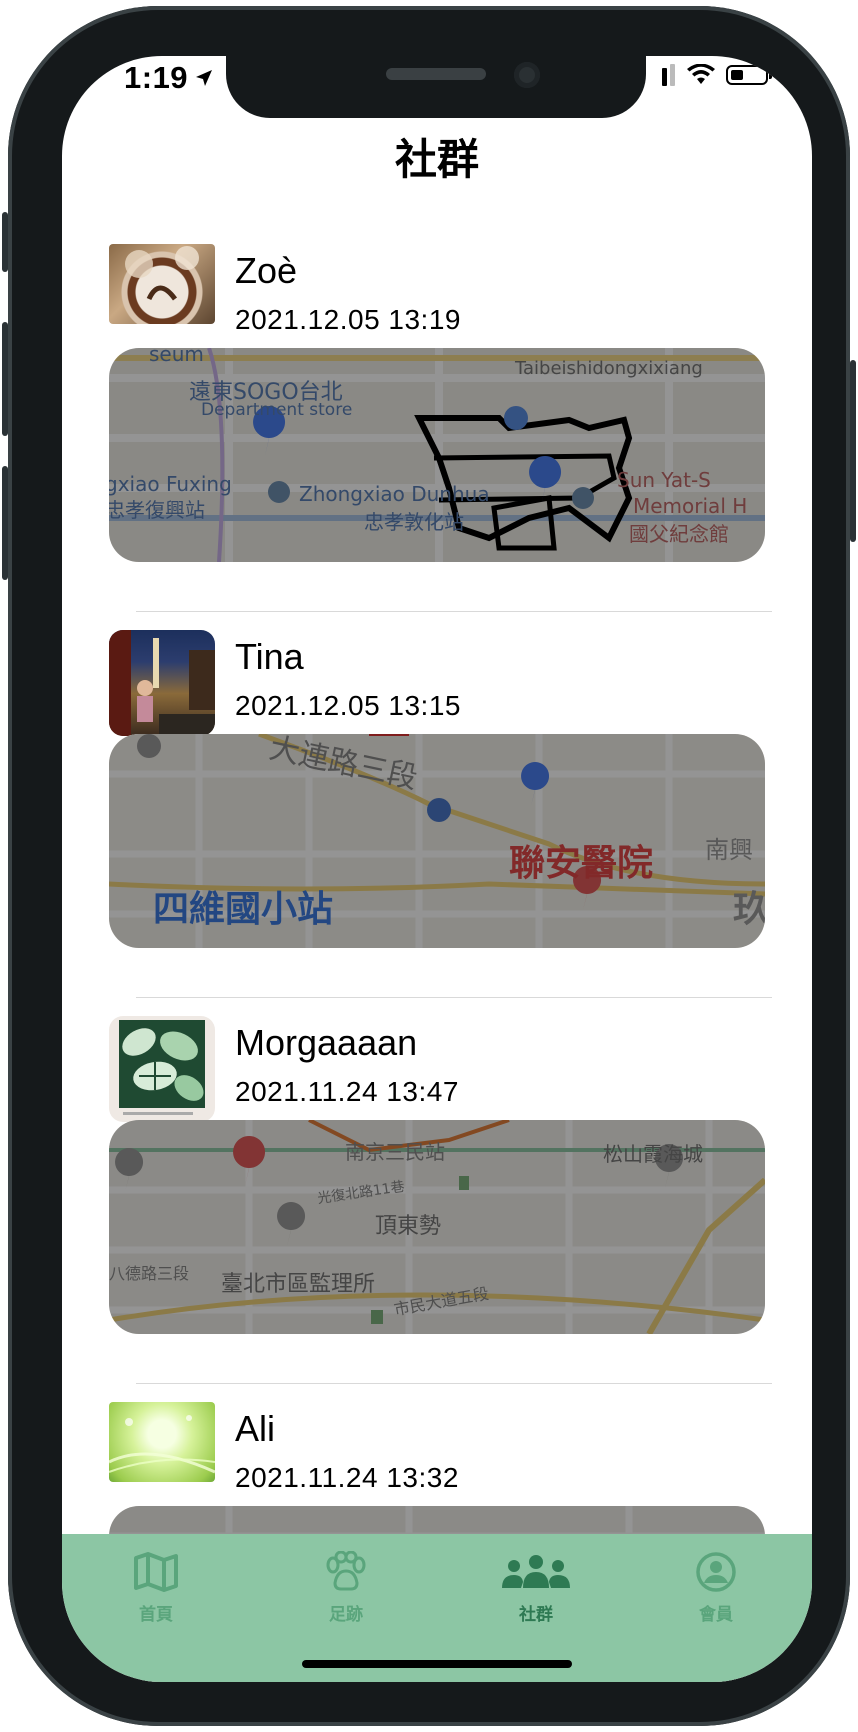  I want to click on map-icon, so click(156, 1572).